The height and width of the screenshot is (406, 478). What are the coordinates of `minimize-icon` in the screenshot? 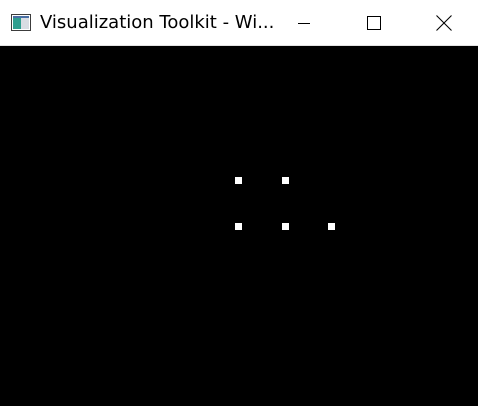 It's located at (304, 23).